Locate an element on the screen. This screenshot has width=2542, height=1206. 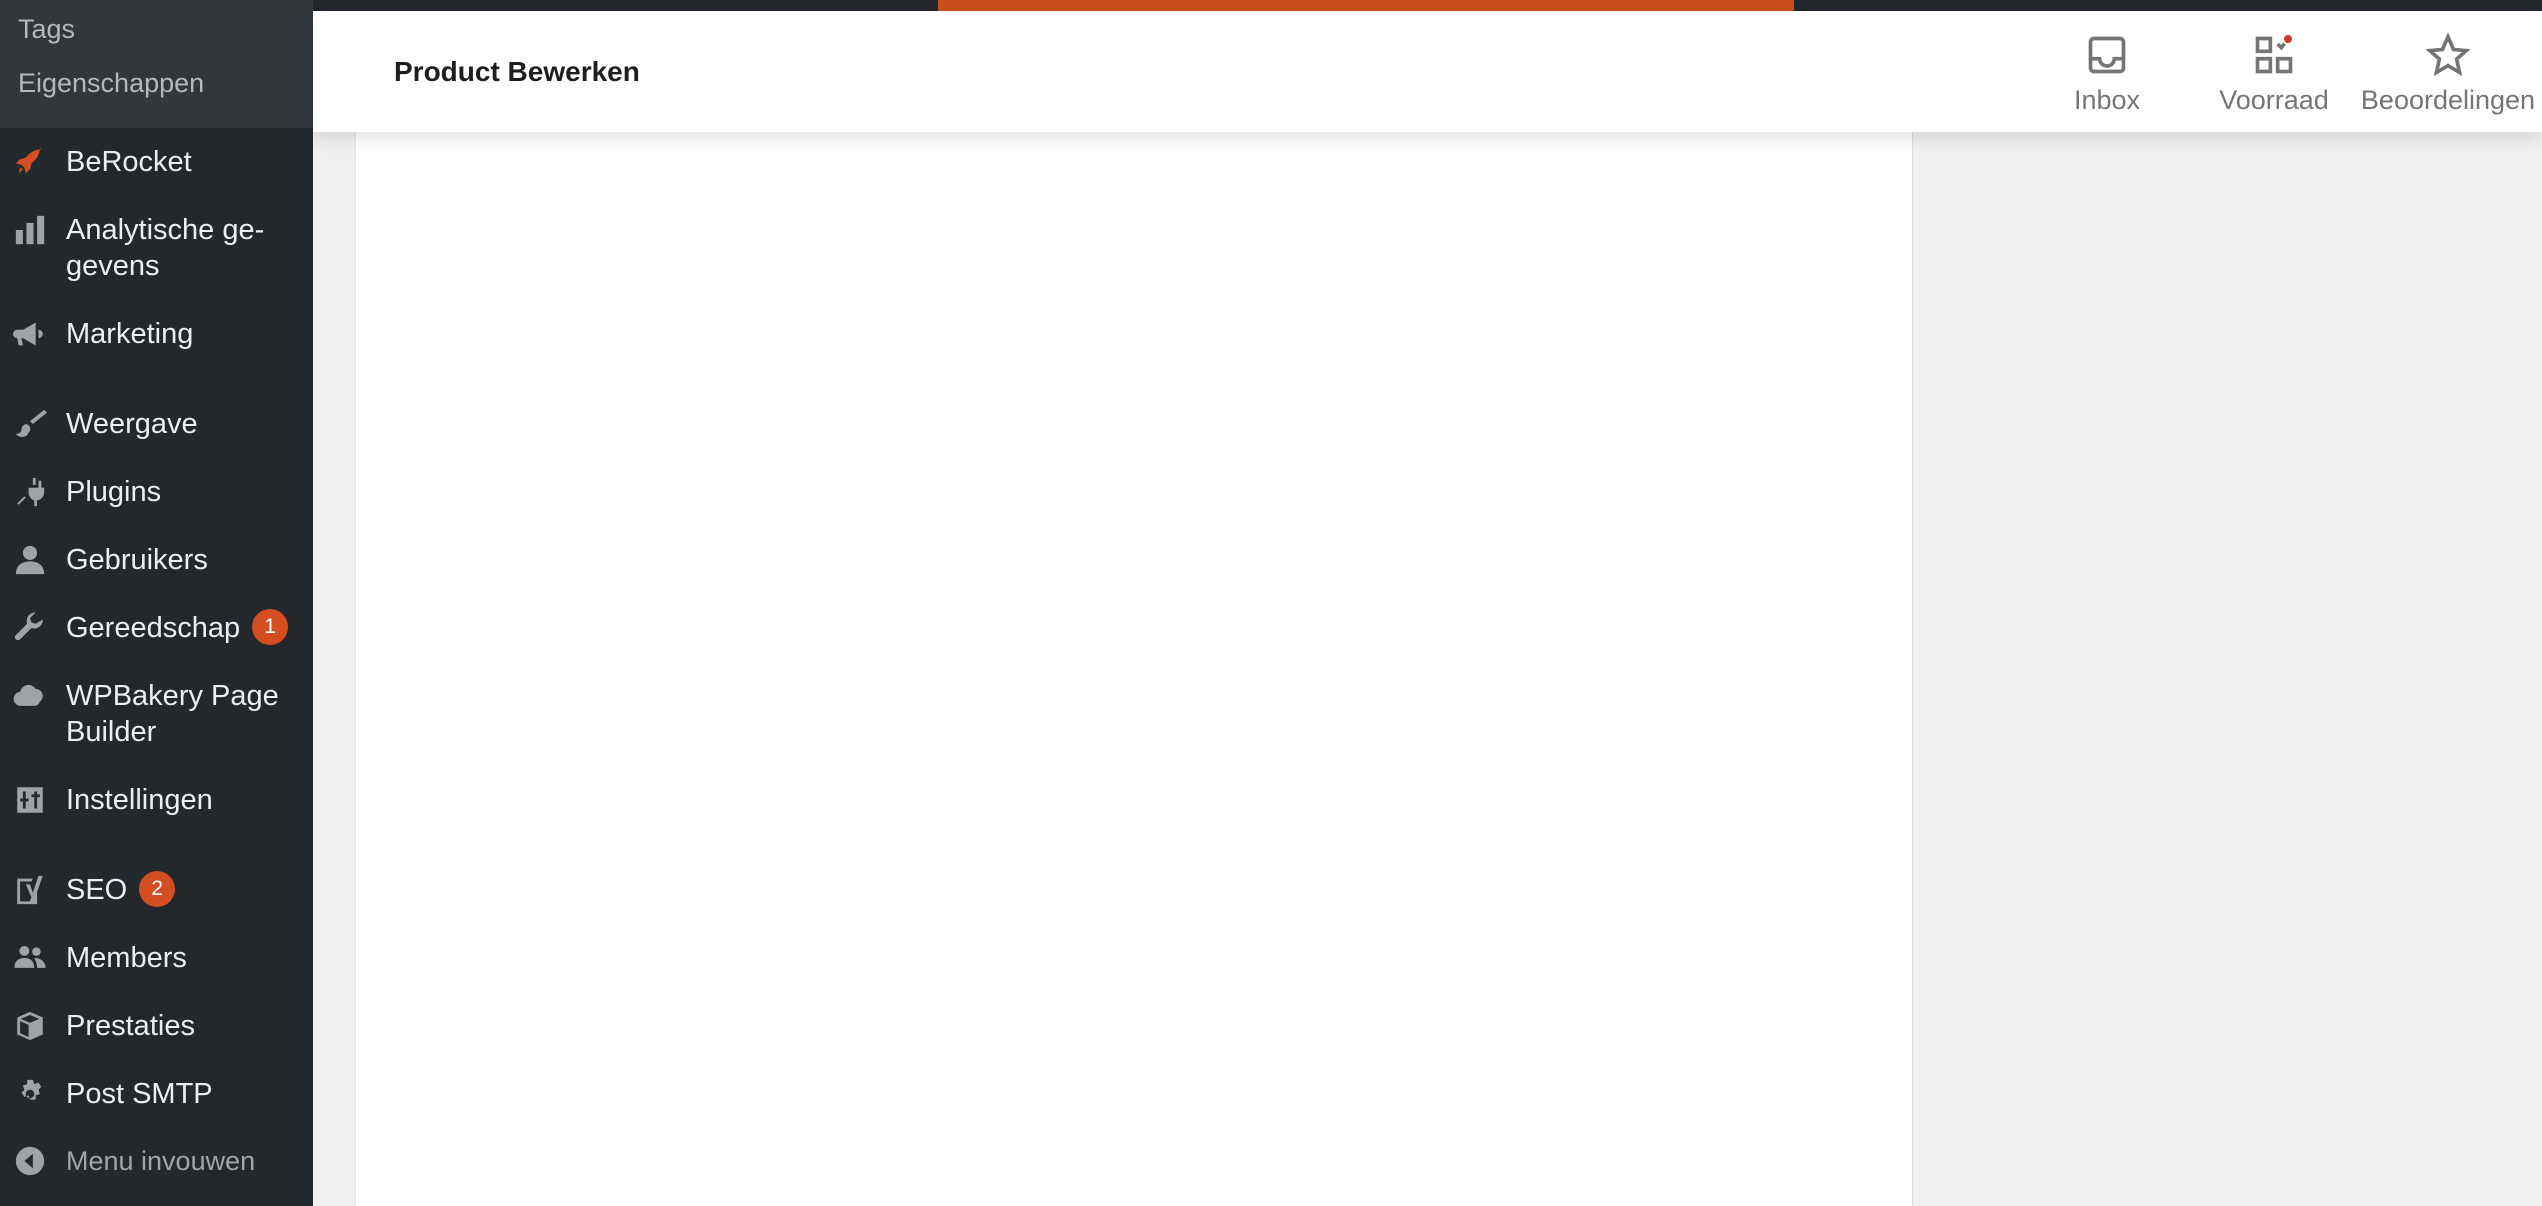
megaphone-icon is located at coordinates (30, 334).